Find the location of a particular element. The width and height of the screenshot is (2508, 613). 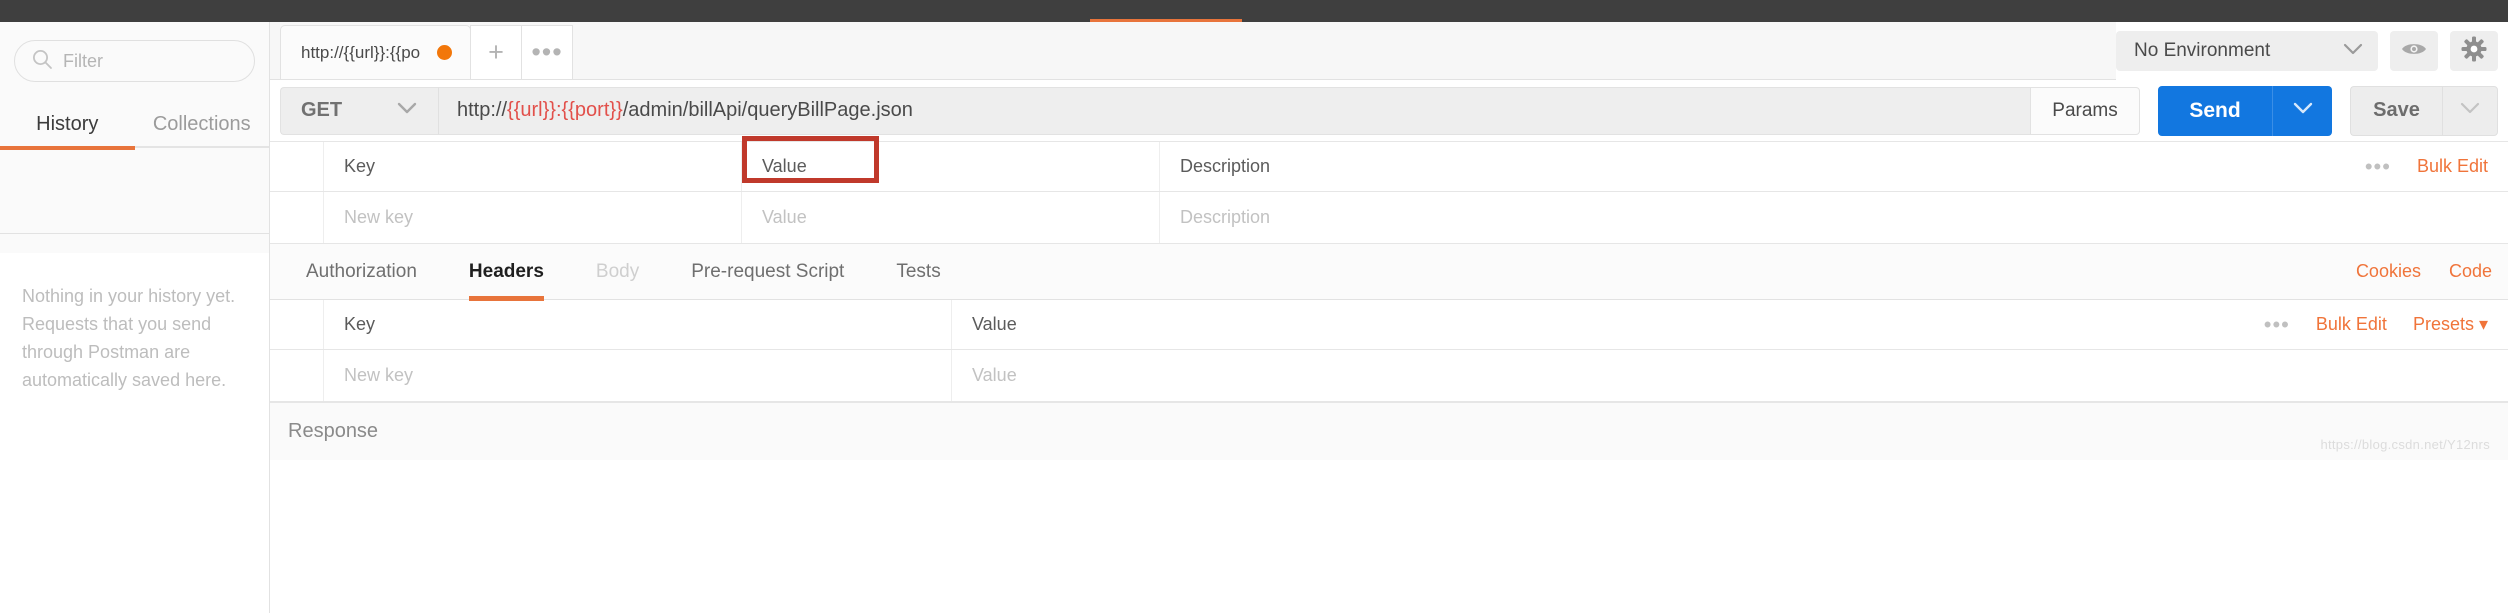

sidebar-tab-history-label: History is located at coordinates (67, 124).